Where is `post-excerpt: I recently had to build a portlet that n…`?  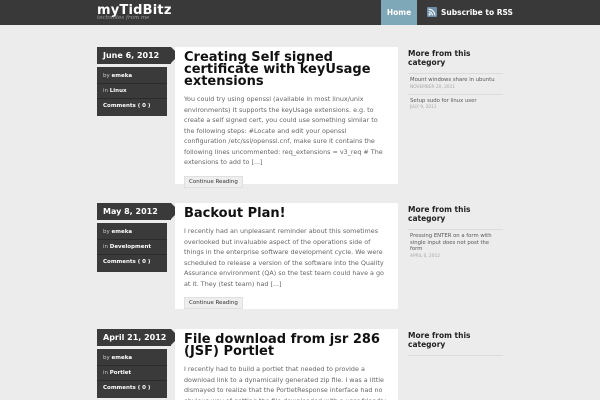
post-excerpt: I recently had to build a portlet that n… is located at coordinates (285, 382).